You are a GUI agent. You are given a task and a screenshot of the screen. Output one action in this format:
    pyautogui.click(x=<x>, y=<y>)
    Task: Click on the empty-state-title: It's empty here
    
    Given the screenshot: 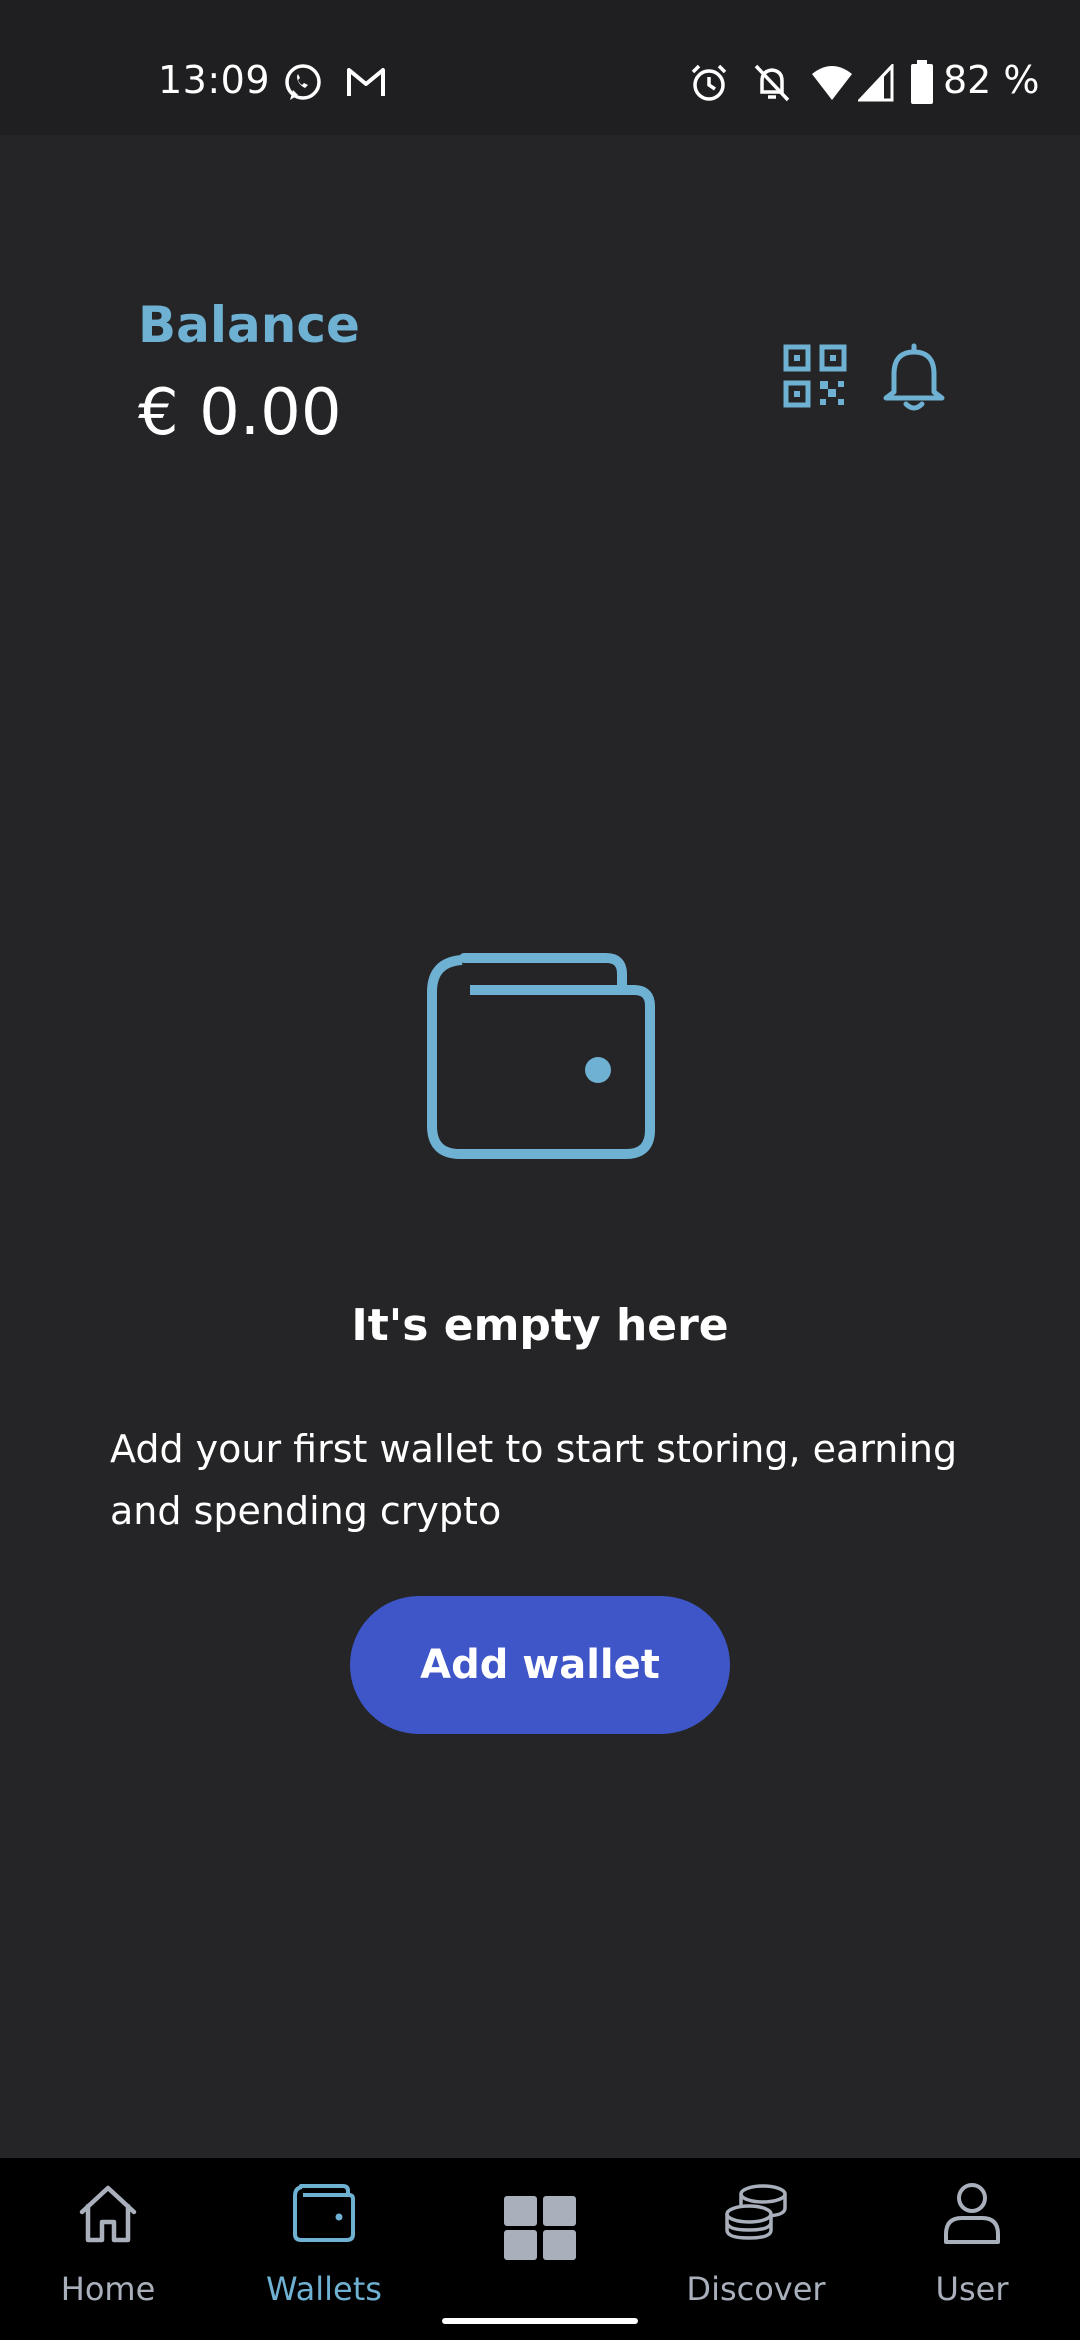 What is the action you would take?
    pyautogui.click(x=540, y=1325)
    